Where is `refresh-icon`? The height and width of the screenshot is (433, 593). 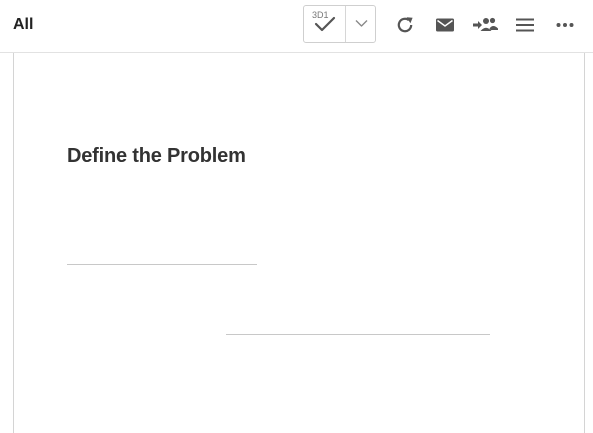 refresh-icon is located at coordinates (405, 25).